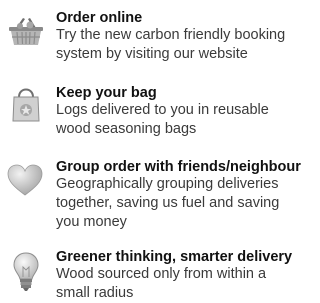  I want to click on bag-icon, so click(30, 103).